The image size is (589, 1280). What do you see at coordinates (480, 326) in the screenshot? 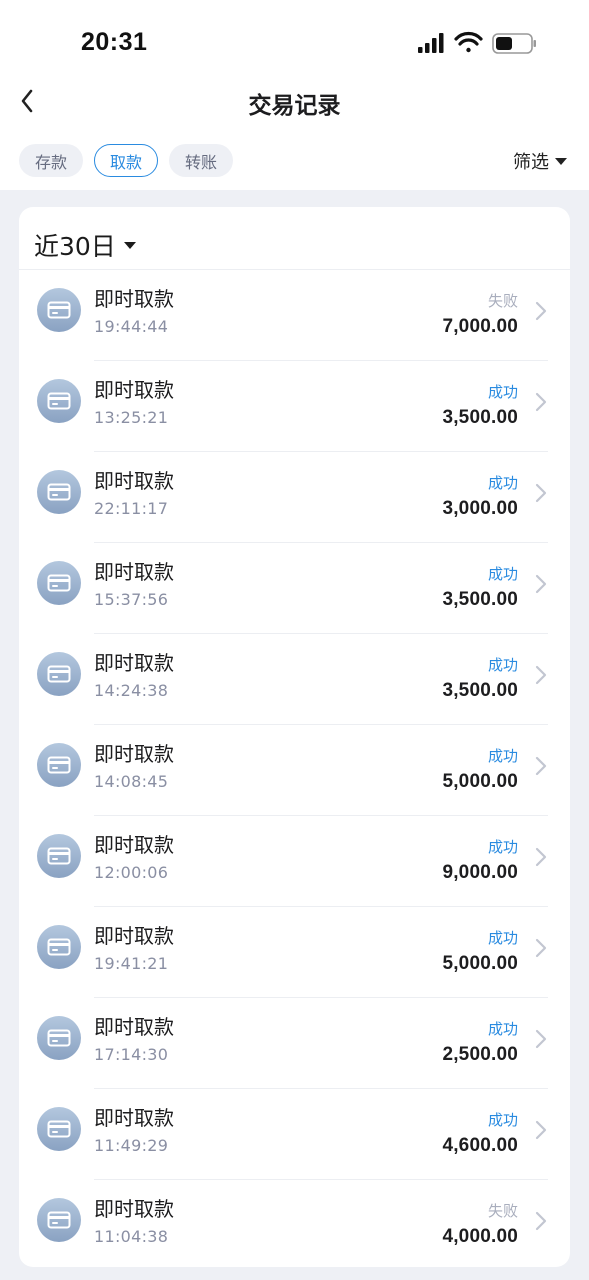
I see `transaction-amount: 7,000.00` at bounding box center [480, 326].